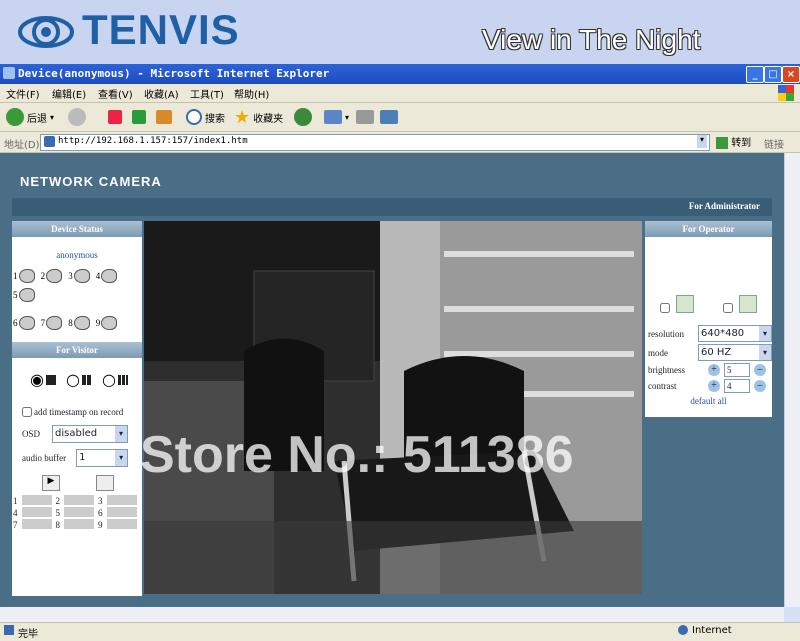 The image size is (800, 641). I want to click on audio-row: audio buffer 1 ▾, so click(82, 458).